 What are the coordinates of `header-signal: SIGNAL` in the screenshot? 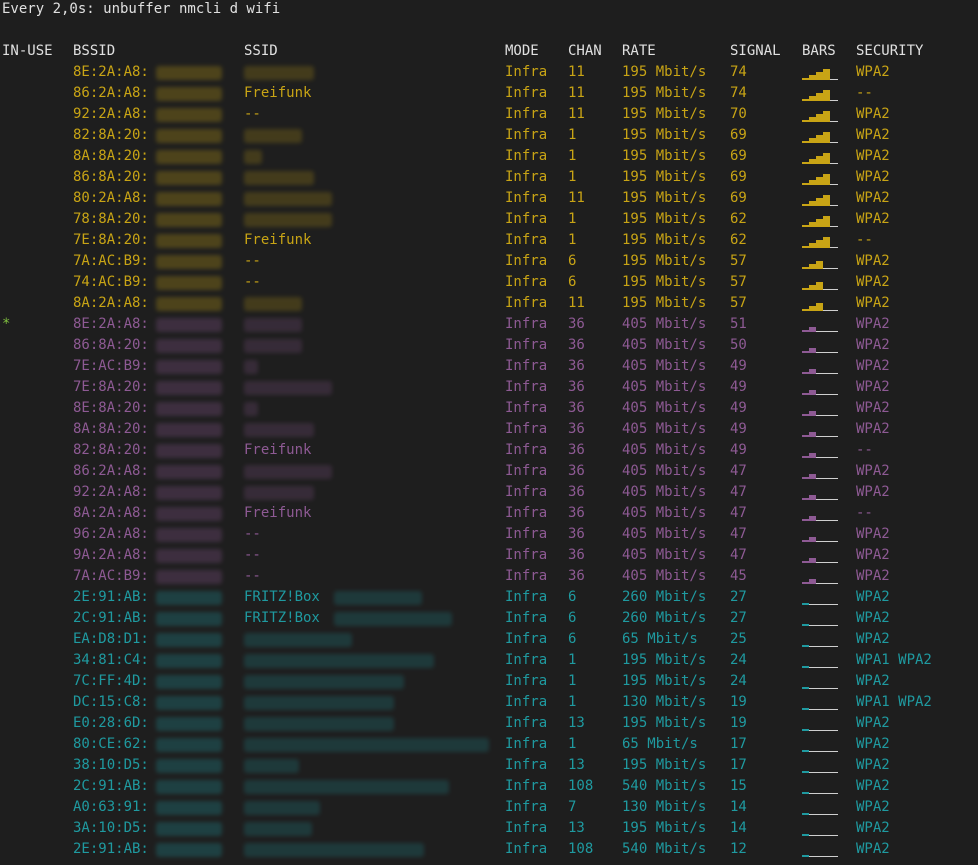 It's located at (755, 51).